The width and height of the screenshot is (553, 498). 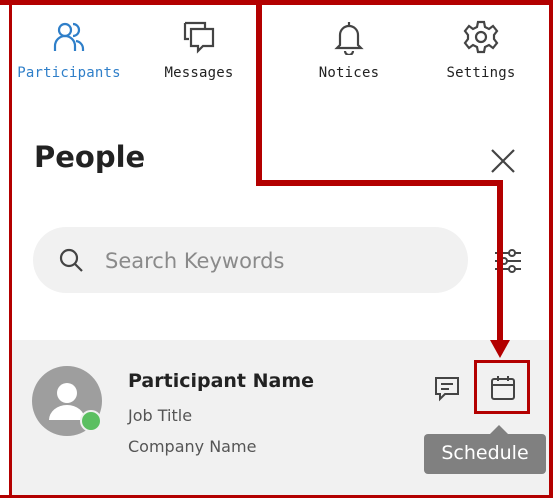 I want to click on online-status-indicator, so click(x=91, y=421).